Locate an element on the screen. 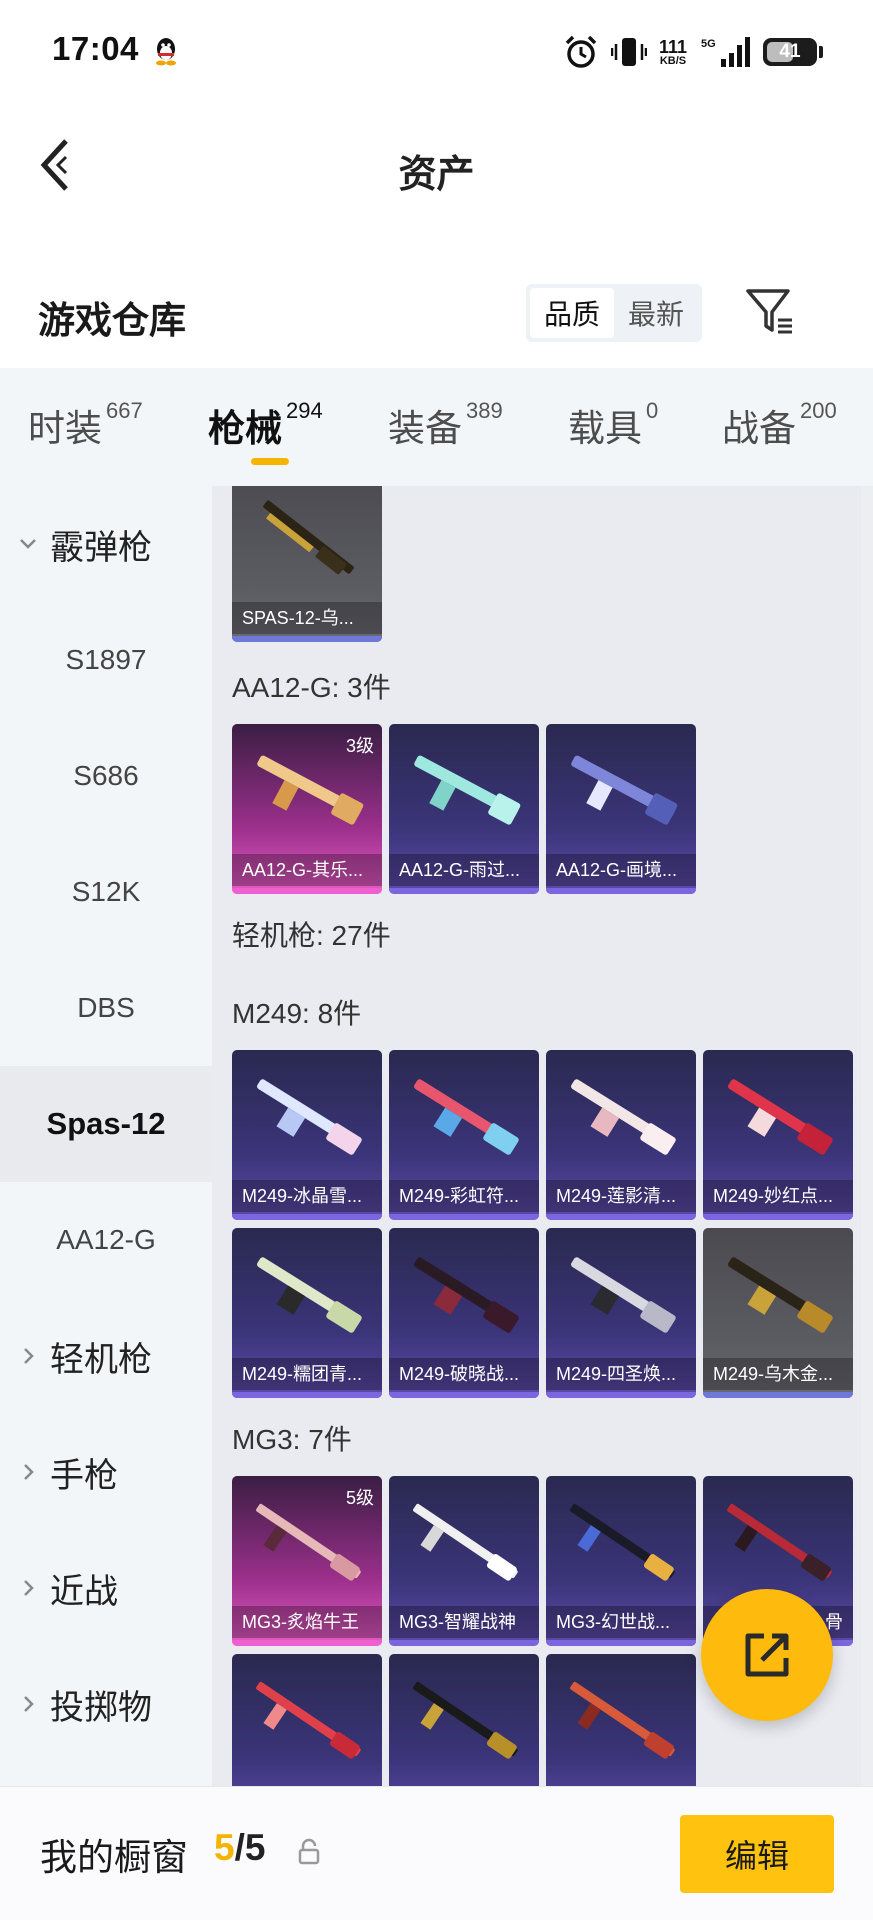 The height and width of the screenshot is (1920, 873). showcase-bar: 我的橱窗 5/5 编辑 is located at coordinates (436, 1853).